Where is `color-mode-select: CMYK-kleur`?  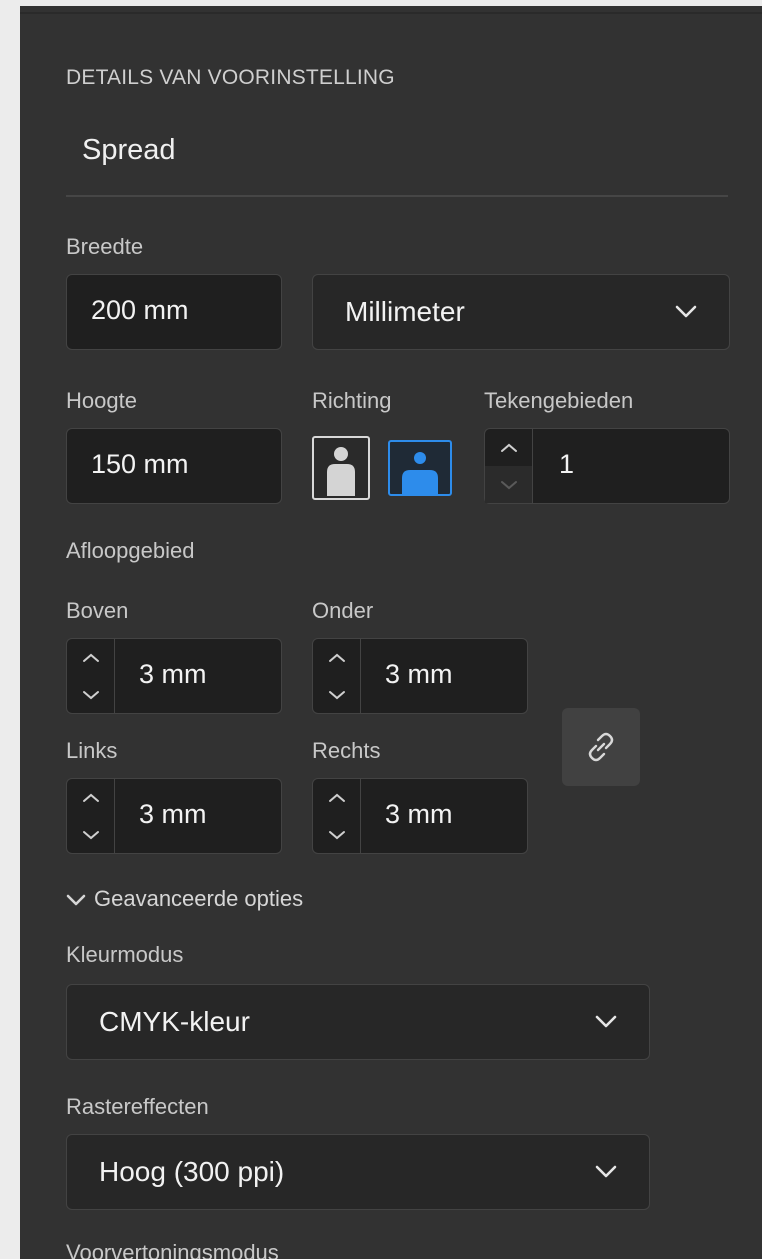
color-mode-select: CMYK-kleur is located at coordinates (358, 1022).